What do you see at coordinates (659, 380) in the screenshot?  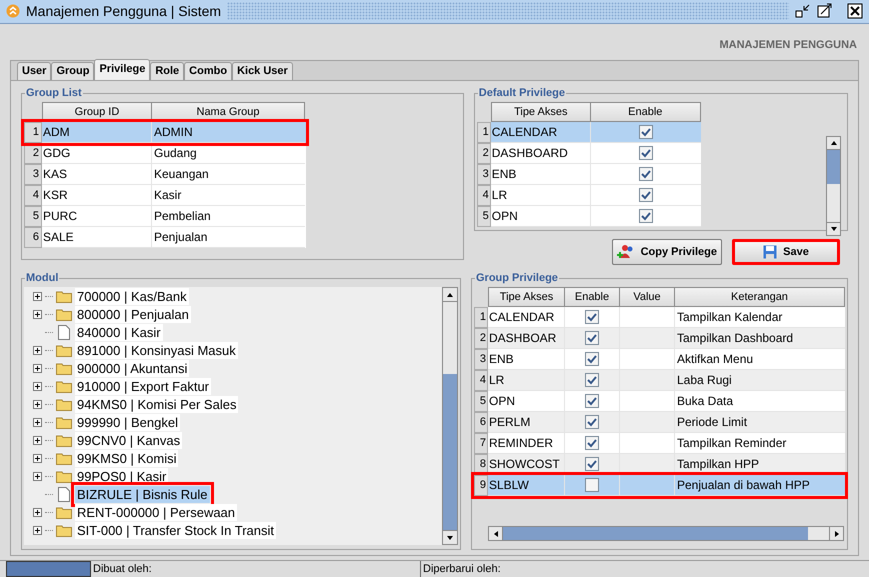 I see `table-row: 4 LR Laba Rugi` at bounding box center [659, 380].